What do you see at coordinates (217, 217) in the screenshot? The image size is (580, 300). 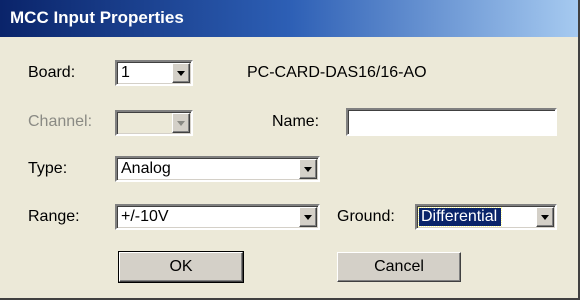 I see `range-select: +/-10V` at bounding box center [217, 217].